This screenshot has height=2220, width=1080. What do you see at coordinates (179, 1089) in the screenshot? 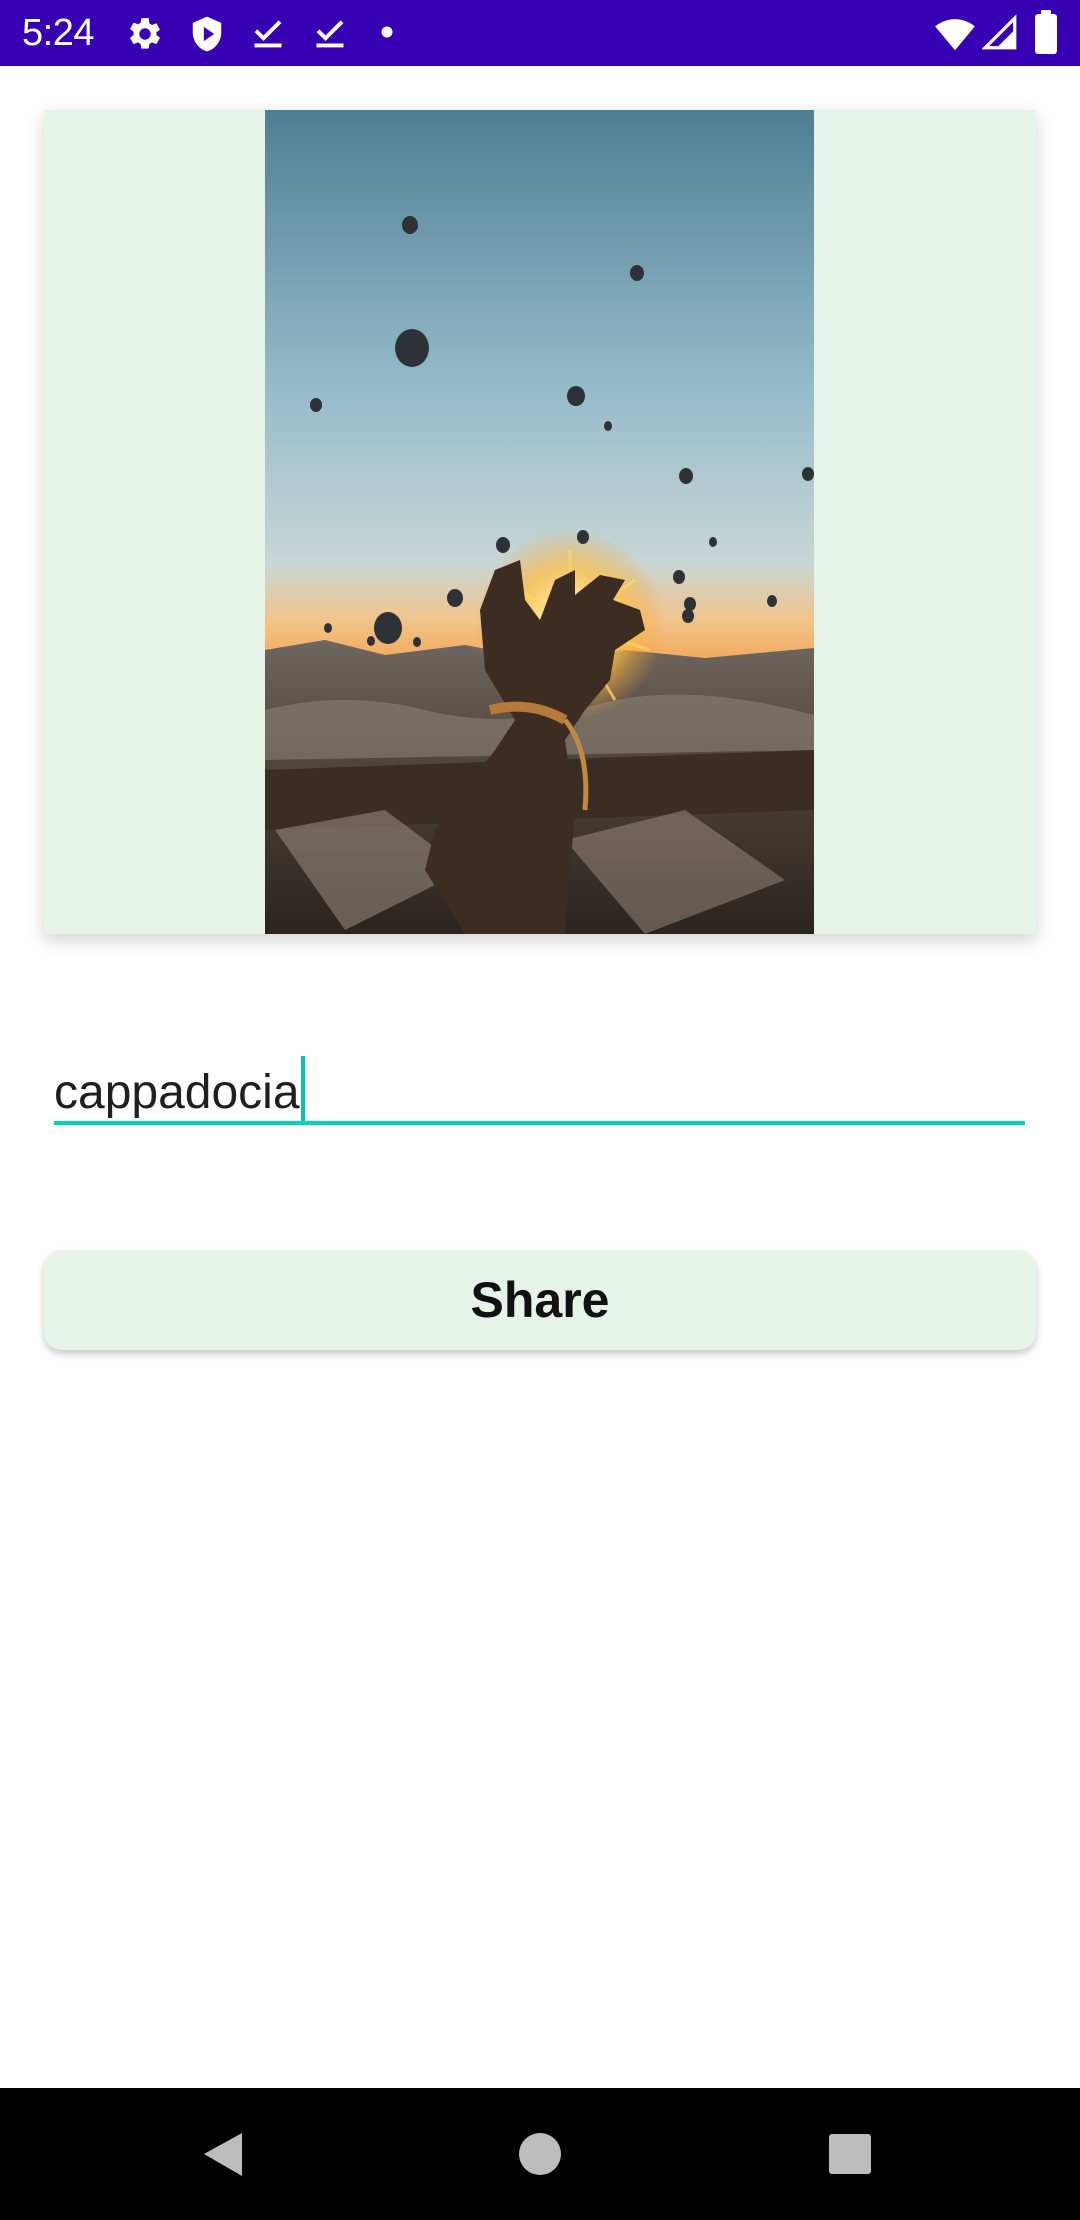
I see `caption-input-value: cappadocia` at bounding box center [179, 1089].